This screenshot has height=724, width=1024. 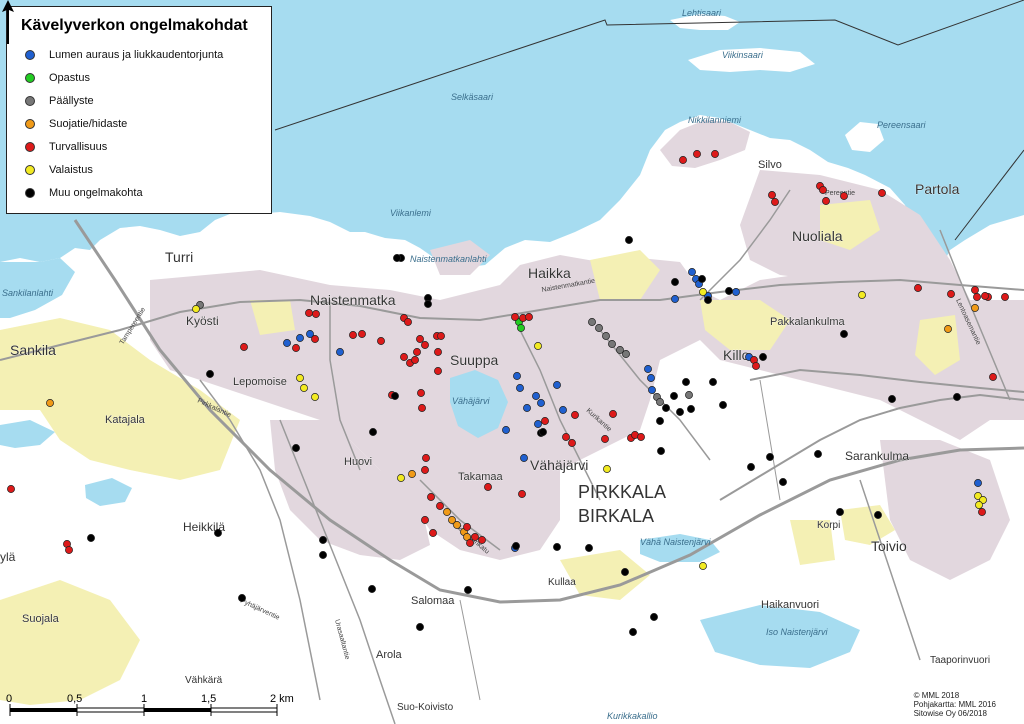 What do you see at coordinates (433, 601) in the screenshot?
I see `place-label: Salomaa` at bounding box center [433, 601].